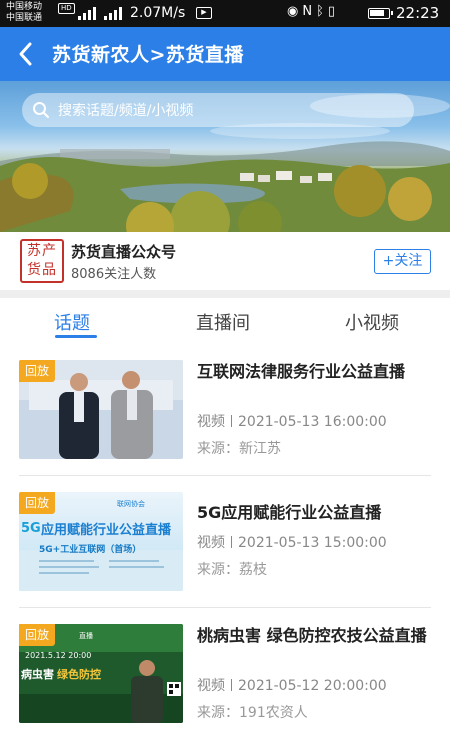  Describe the element at coordinates (106, 530) in the screenshot. I see `thumb-title: 应用赋能行业公益直播` at that location.